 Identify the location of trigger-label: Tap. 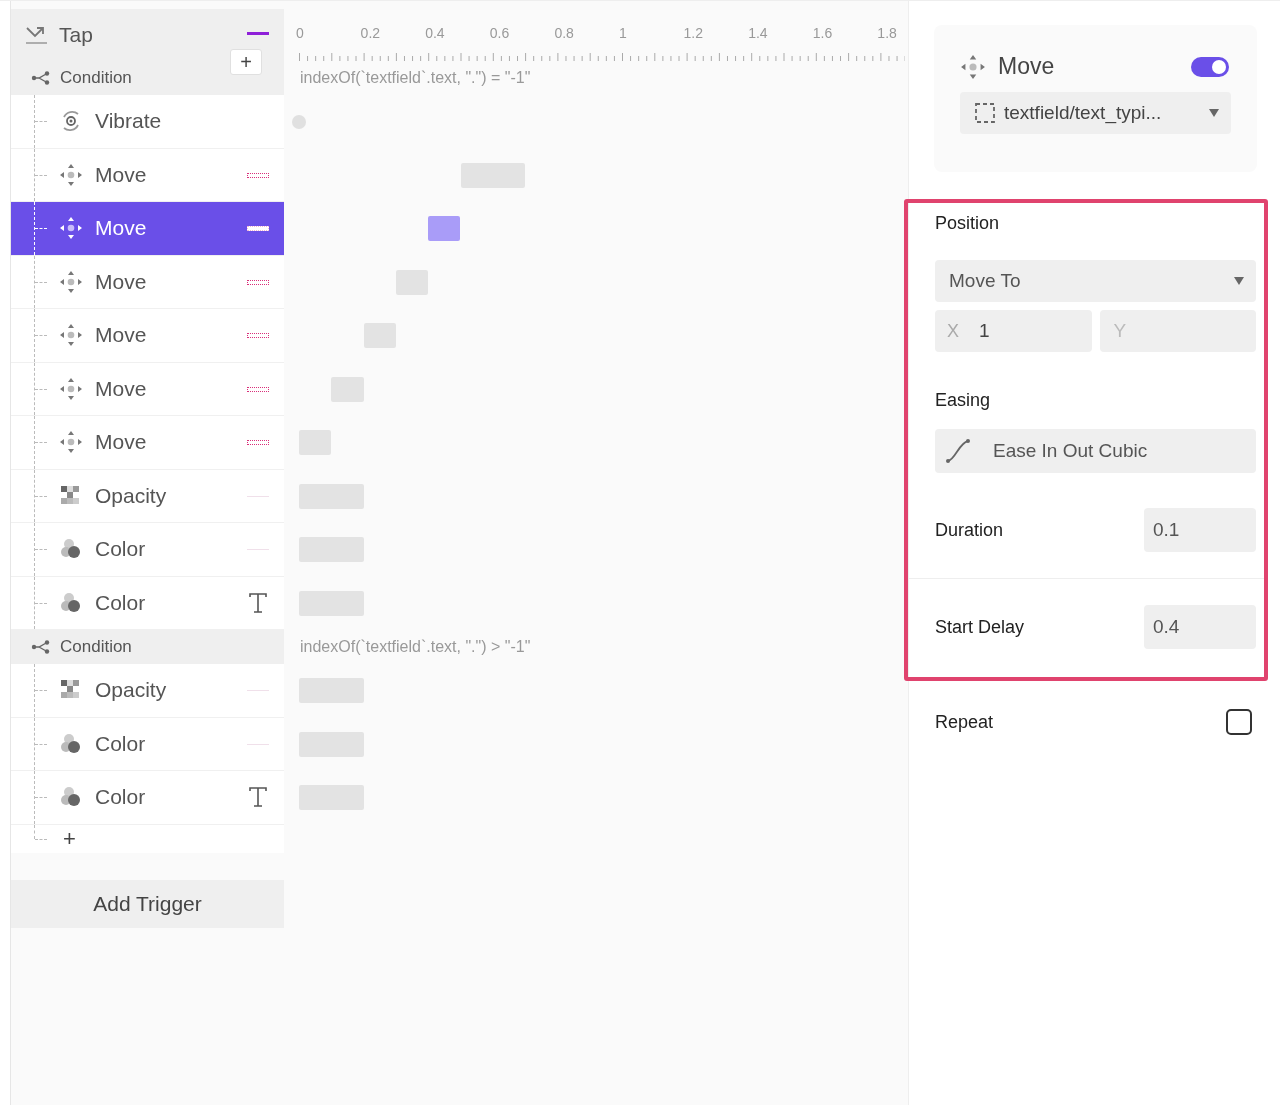
(76, 35).